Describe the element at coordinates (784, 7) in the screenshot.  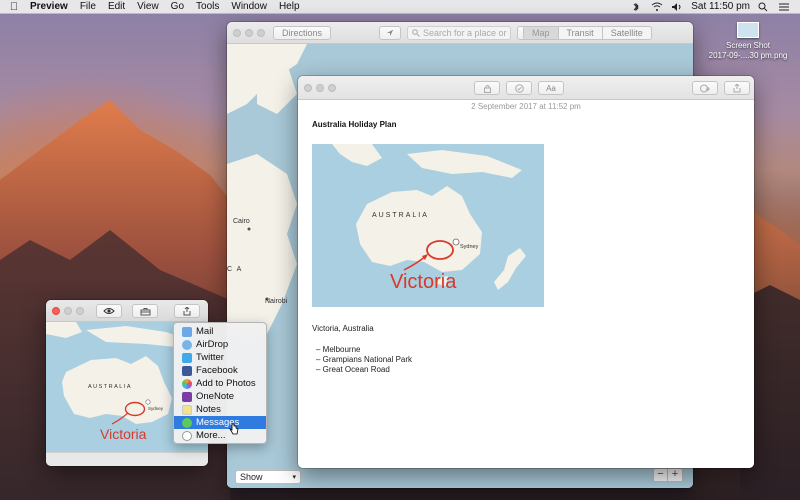
I see `notification-center-icon` at that location.